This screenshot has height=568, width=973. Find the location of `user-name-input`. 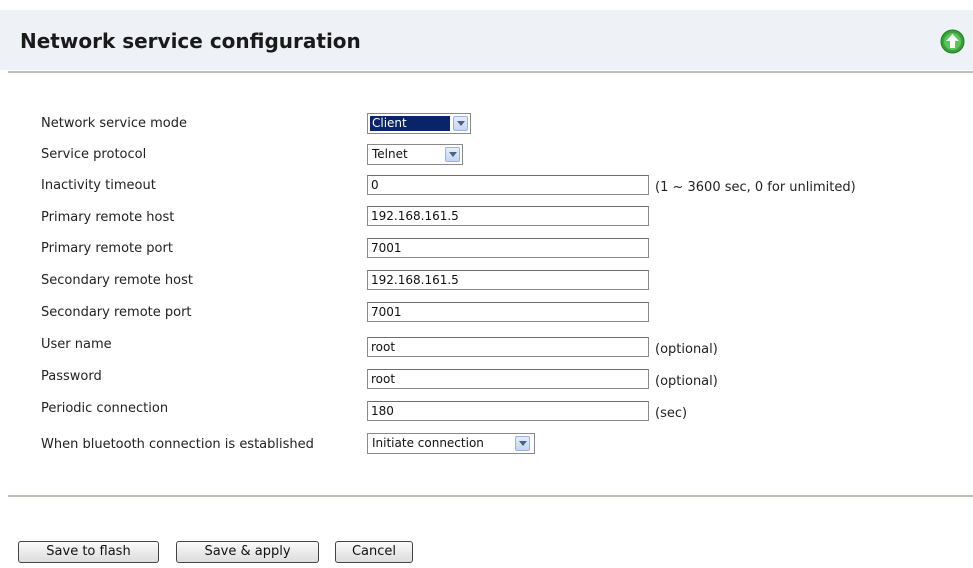

user-name-input is located at coordinates (508, 347).